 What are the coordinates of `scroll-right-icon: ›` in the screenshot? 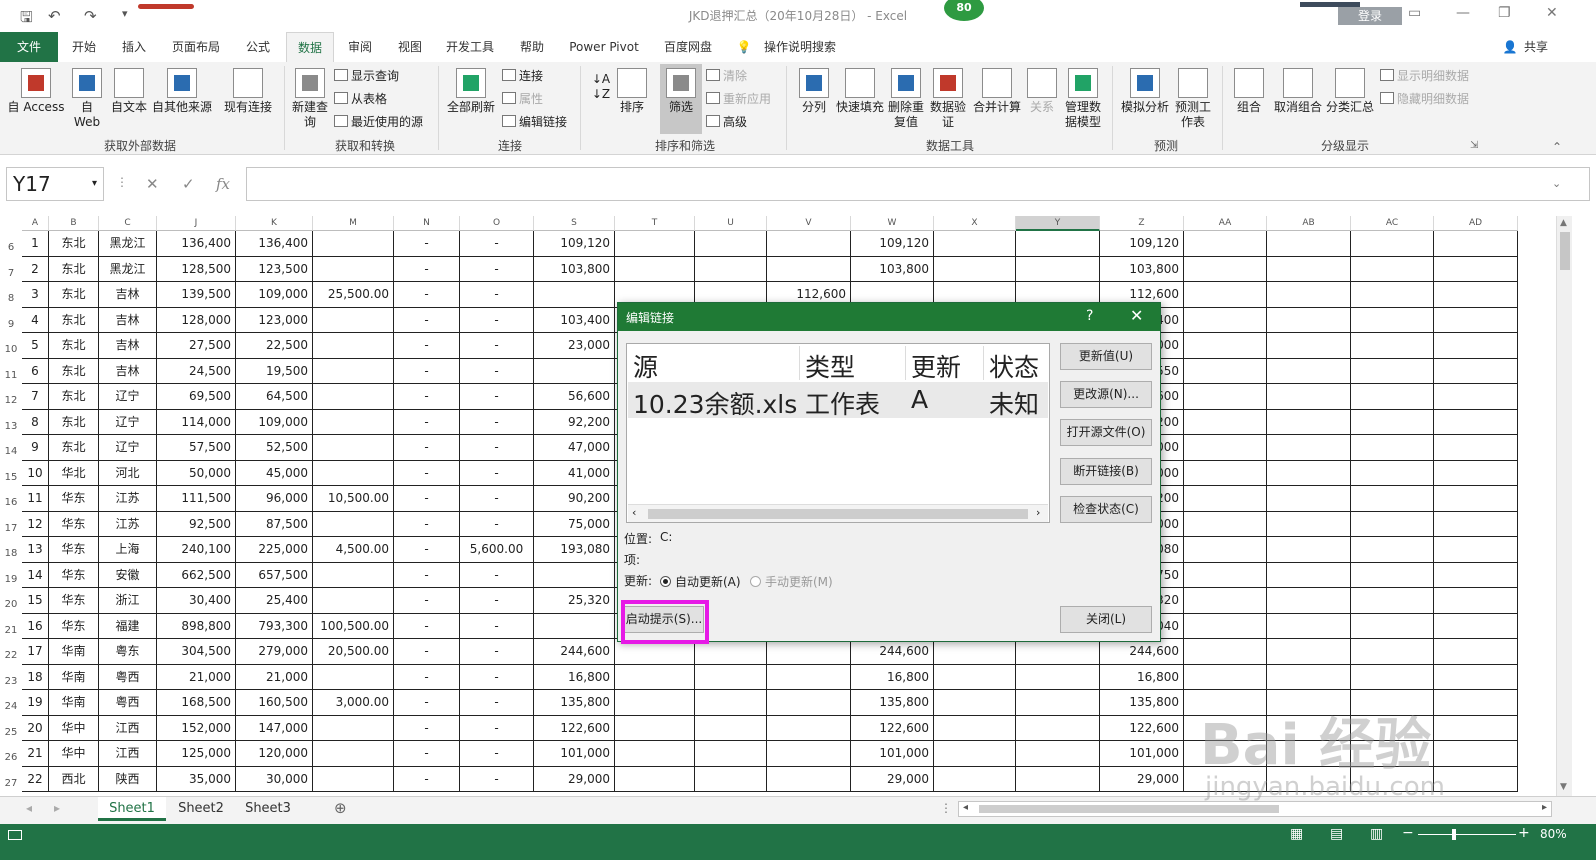 It's located at (1038, 512).